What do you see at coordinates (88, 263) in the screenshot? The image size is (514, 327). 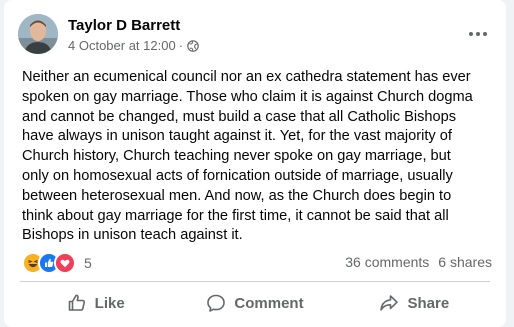 I see `reaction-count: 5` at bounding box center [88, 263].